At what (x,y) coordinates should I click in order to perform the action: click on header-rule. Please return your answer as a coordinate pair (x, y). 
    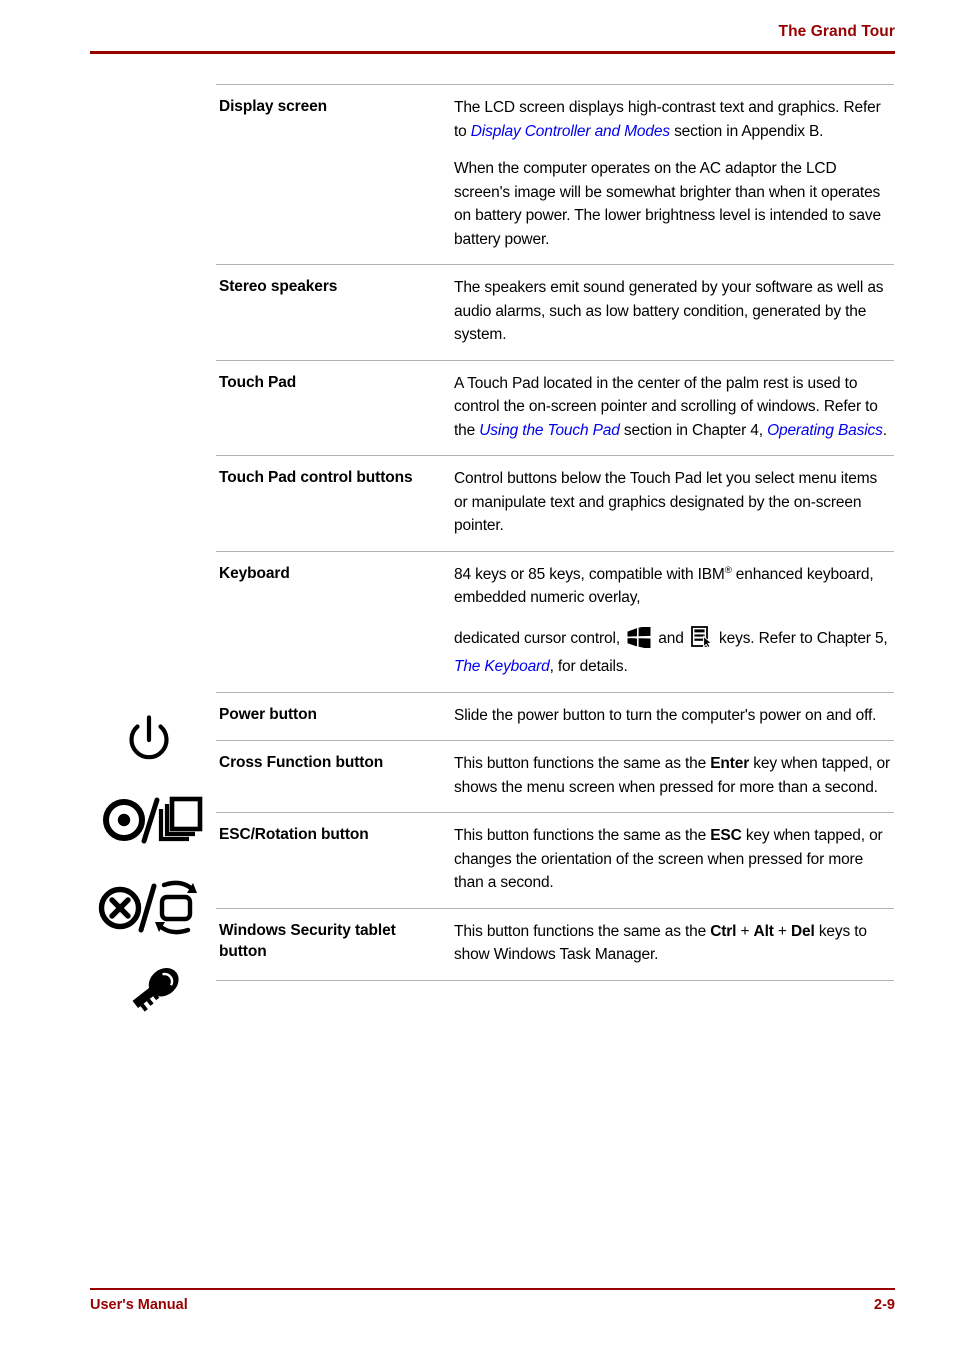
    Looking at the image, I should click on (492, 52).